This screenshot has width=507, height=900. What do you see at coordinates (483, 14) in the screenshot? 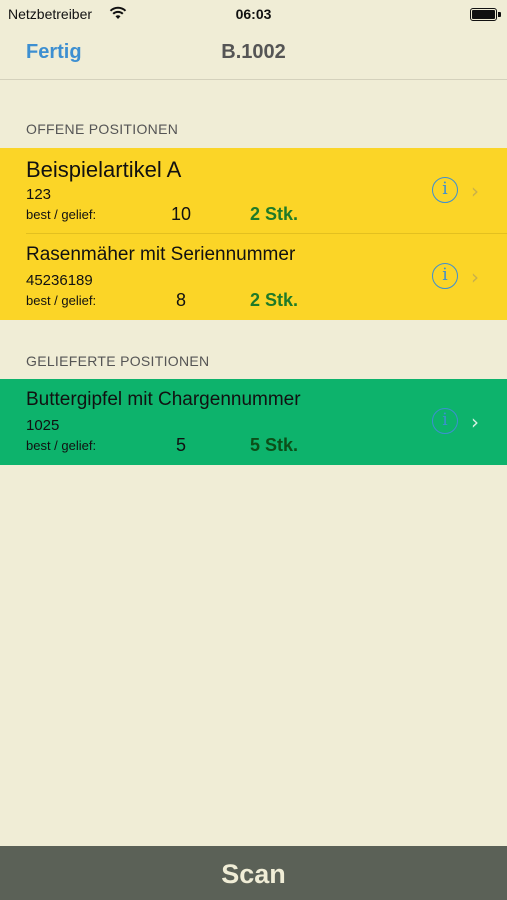
I see `battery-icon` at bounding box center [483, 14].